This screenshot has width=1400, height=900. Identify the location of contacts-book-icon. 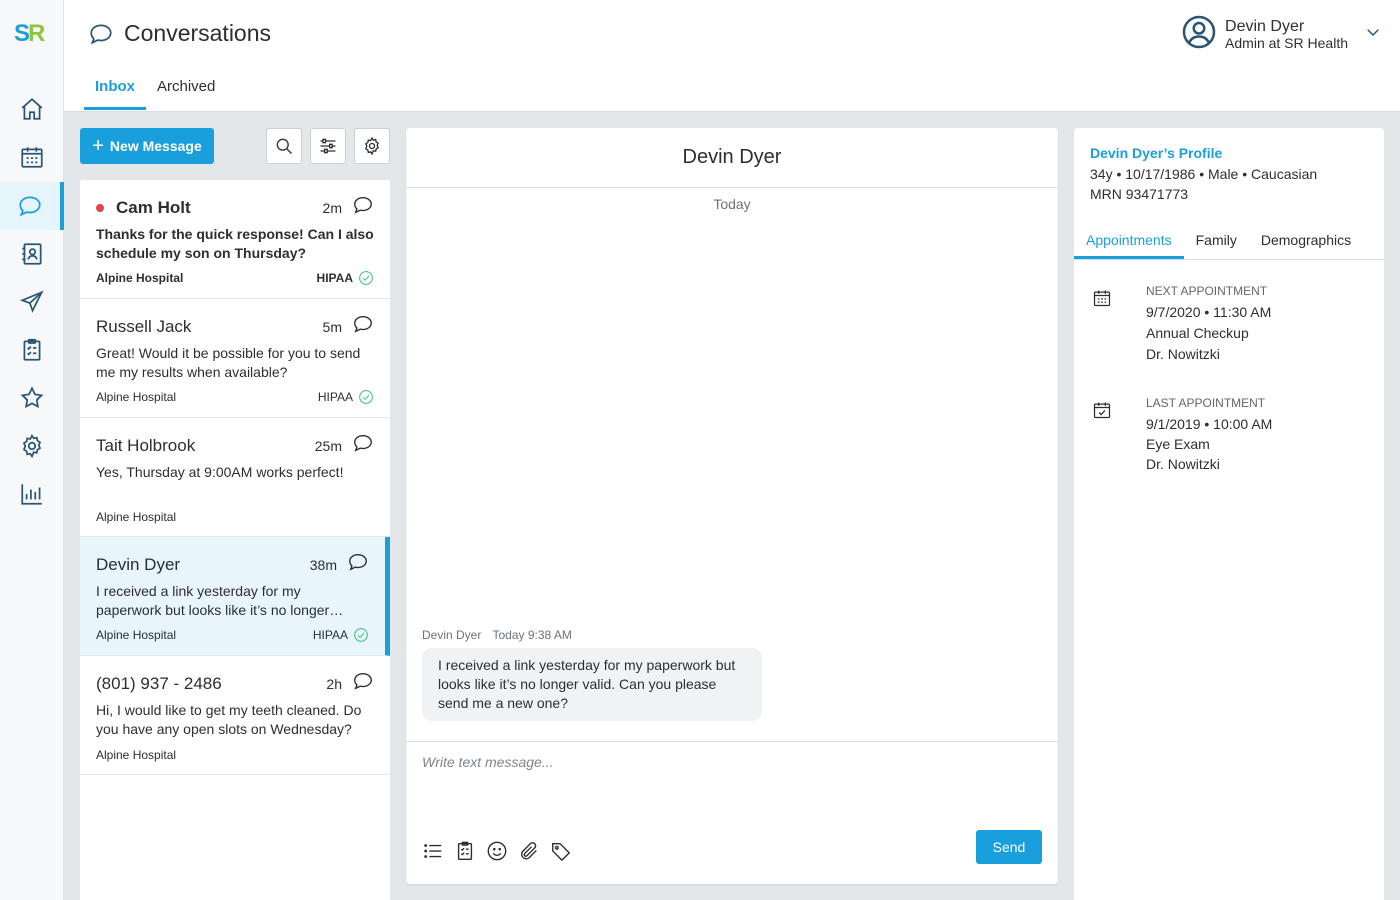
(32, 254).